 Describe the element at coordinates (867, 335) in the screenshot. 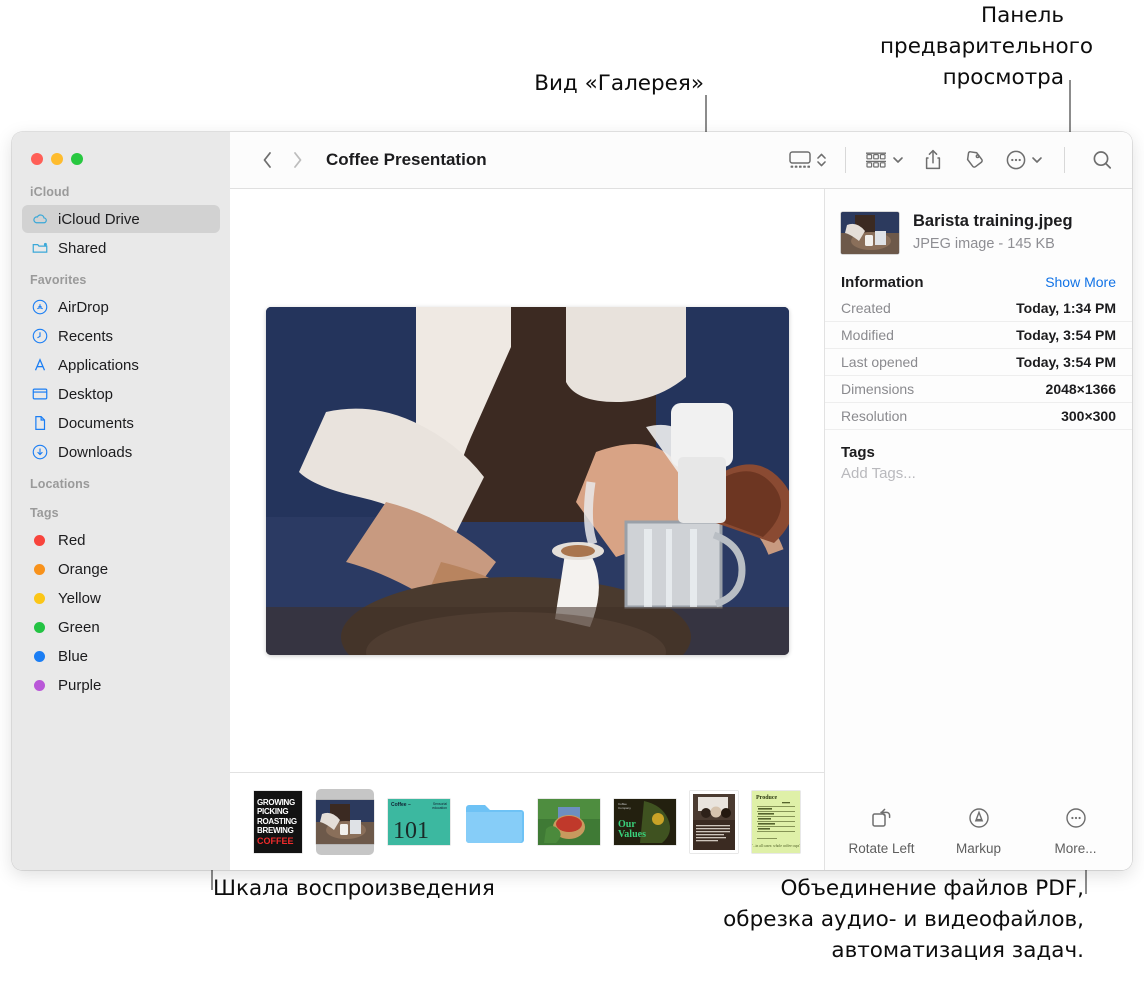

I see `info-key: Modified` at that location.